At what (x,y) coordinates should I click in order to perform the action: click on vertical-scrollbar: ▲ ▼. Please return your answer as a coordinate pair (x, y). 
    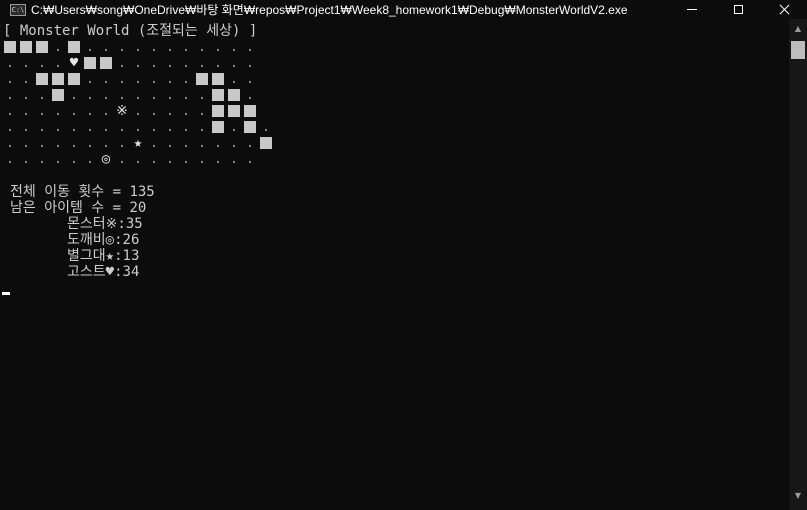
    Looking at the image, I should click on (798, 264).